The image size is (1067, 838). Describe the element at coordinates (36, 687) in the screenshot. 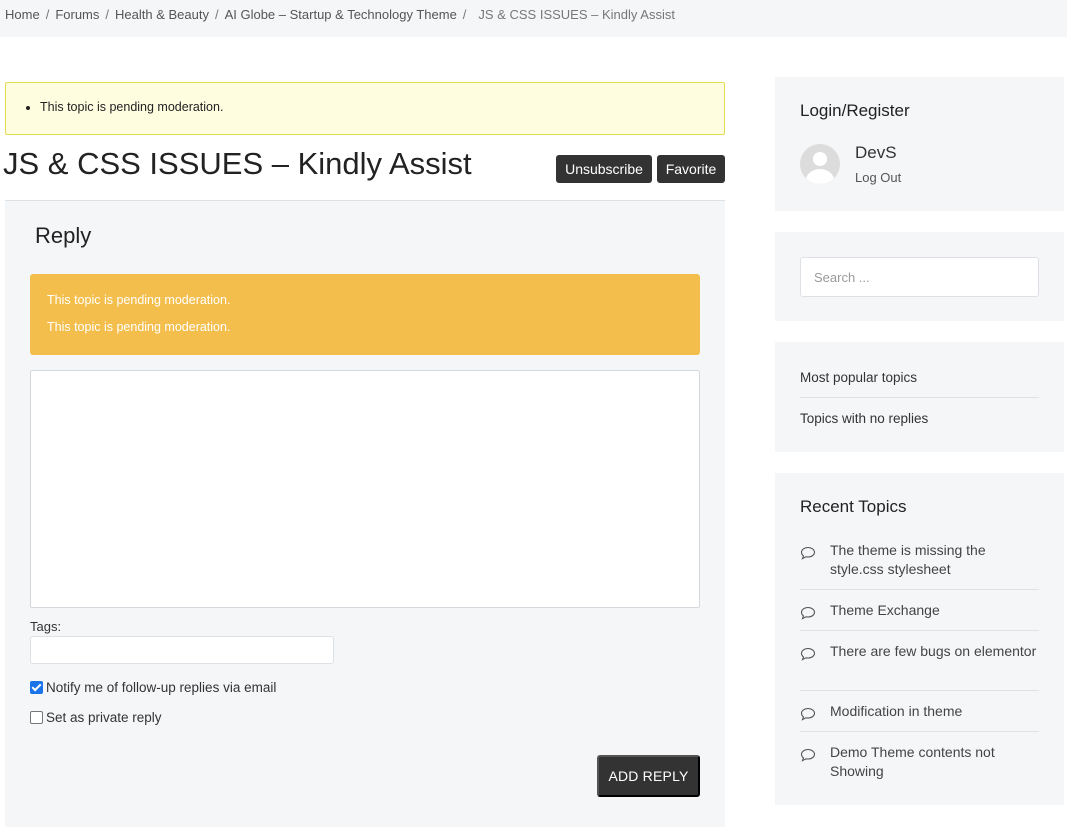

I see `notify-checkbox` at that location.